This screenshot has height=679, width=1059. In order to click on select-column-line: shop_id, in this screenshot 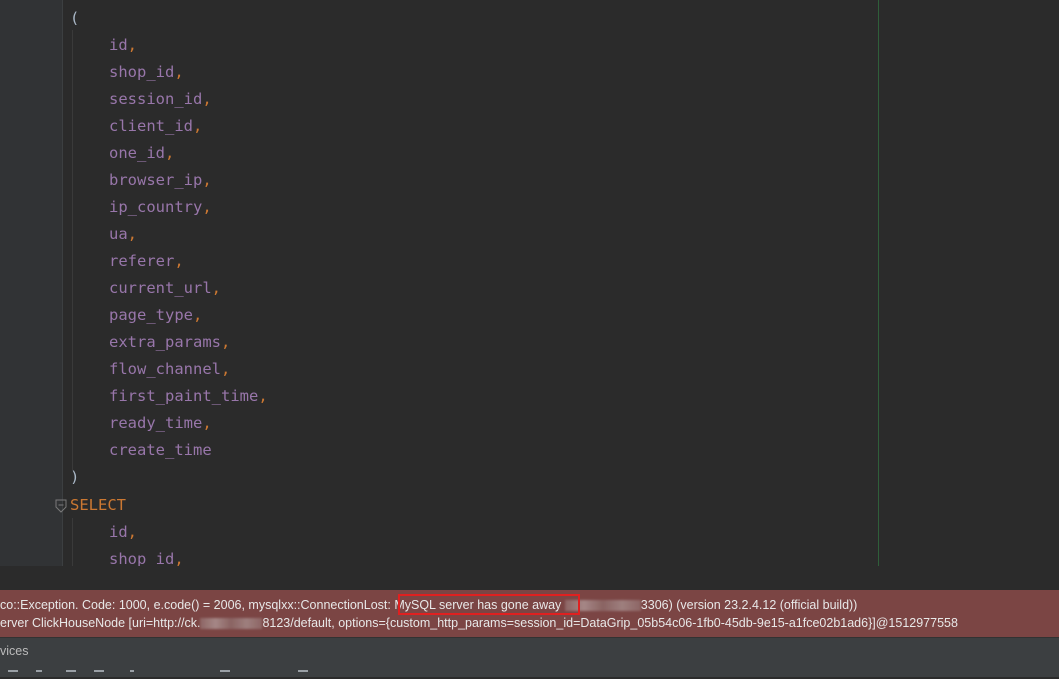, I will do `click(146, 556)`.